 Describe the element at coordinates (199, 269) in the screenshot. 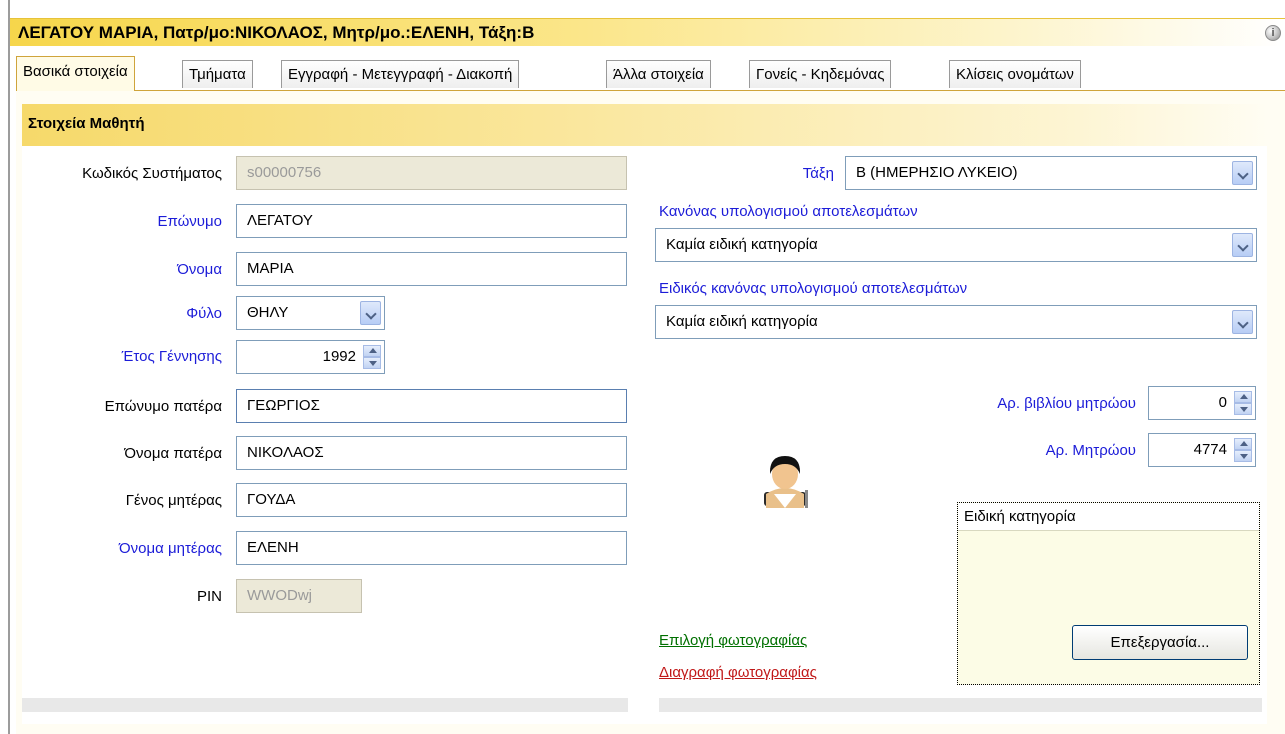

I see `name-label: Όνομα` at that location.